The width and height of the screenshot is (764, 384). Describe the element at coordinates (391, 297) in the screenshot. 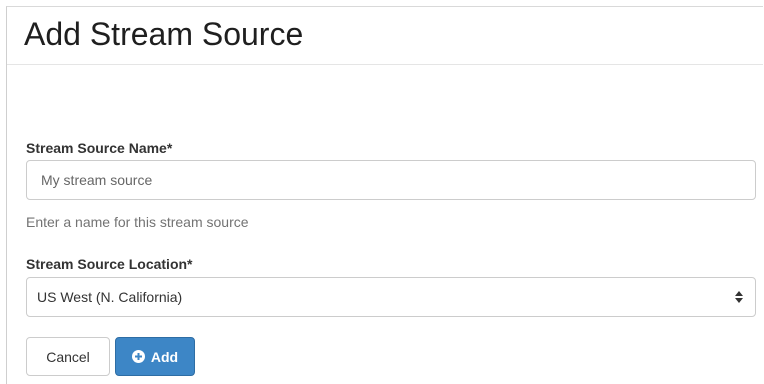

I see `stream-source-location-select: US West (N. California)` at that location.